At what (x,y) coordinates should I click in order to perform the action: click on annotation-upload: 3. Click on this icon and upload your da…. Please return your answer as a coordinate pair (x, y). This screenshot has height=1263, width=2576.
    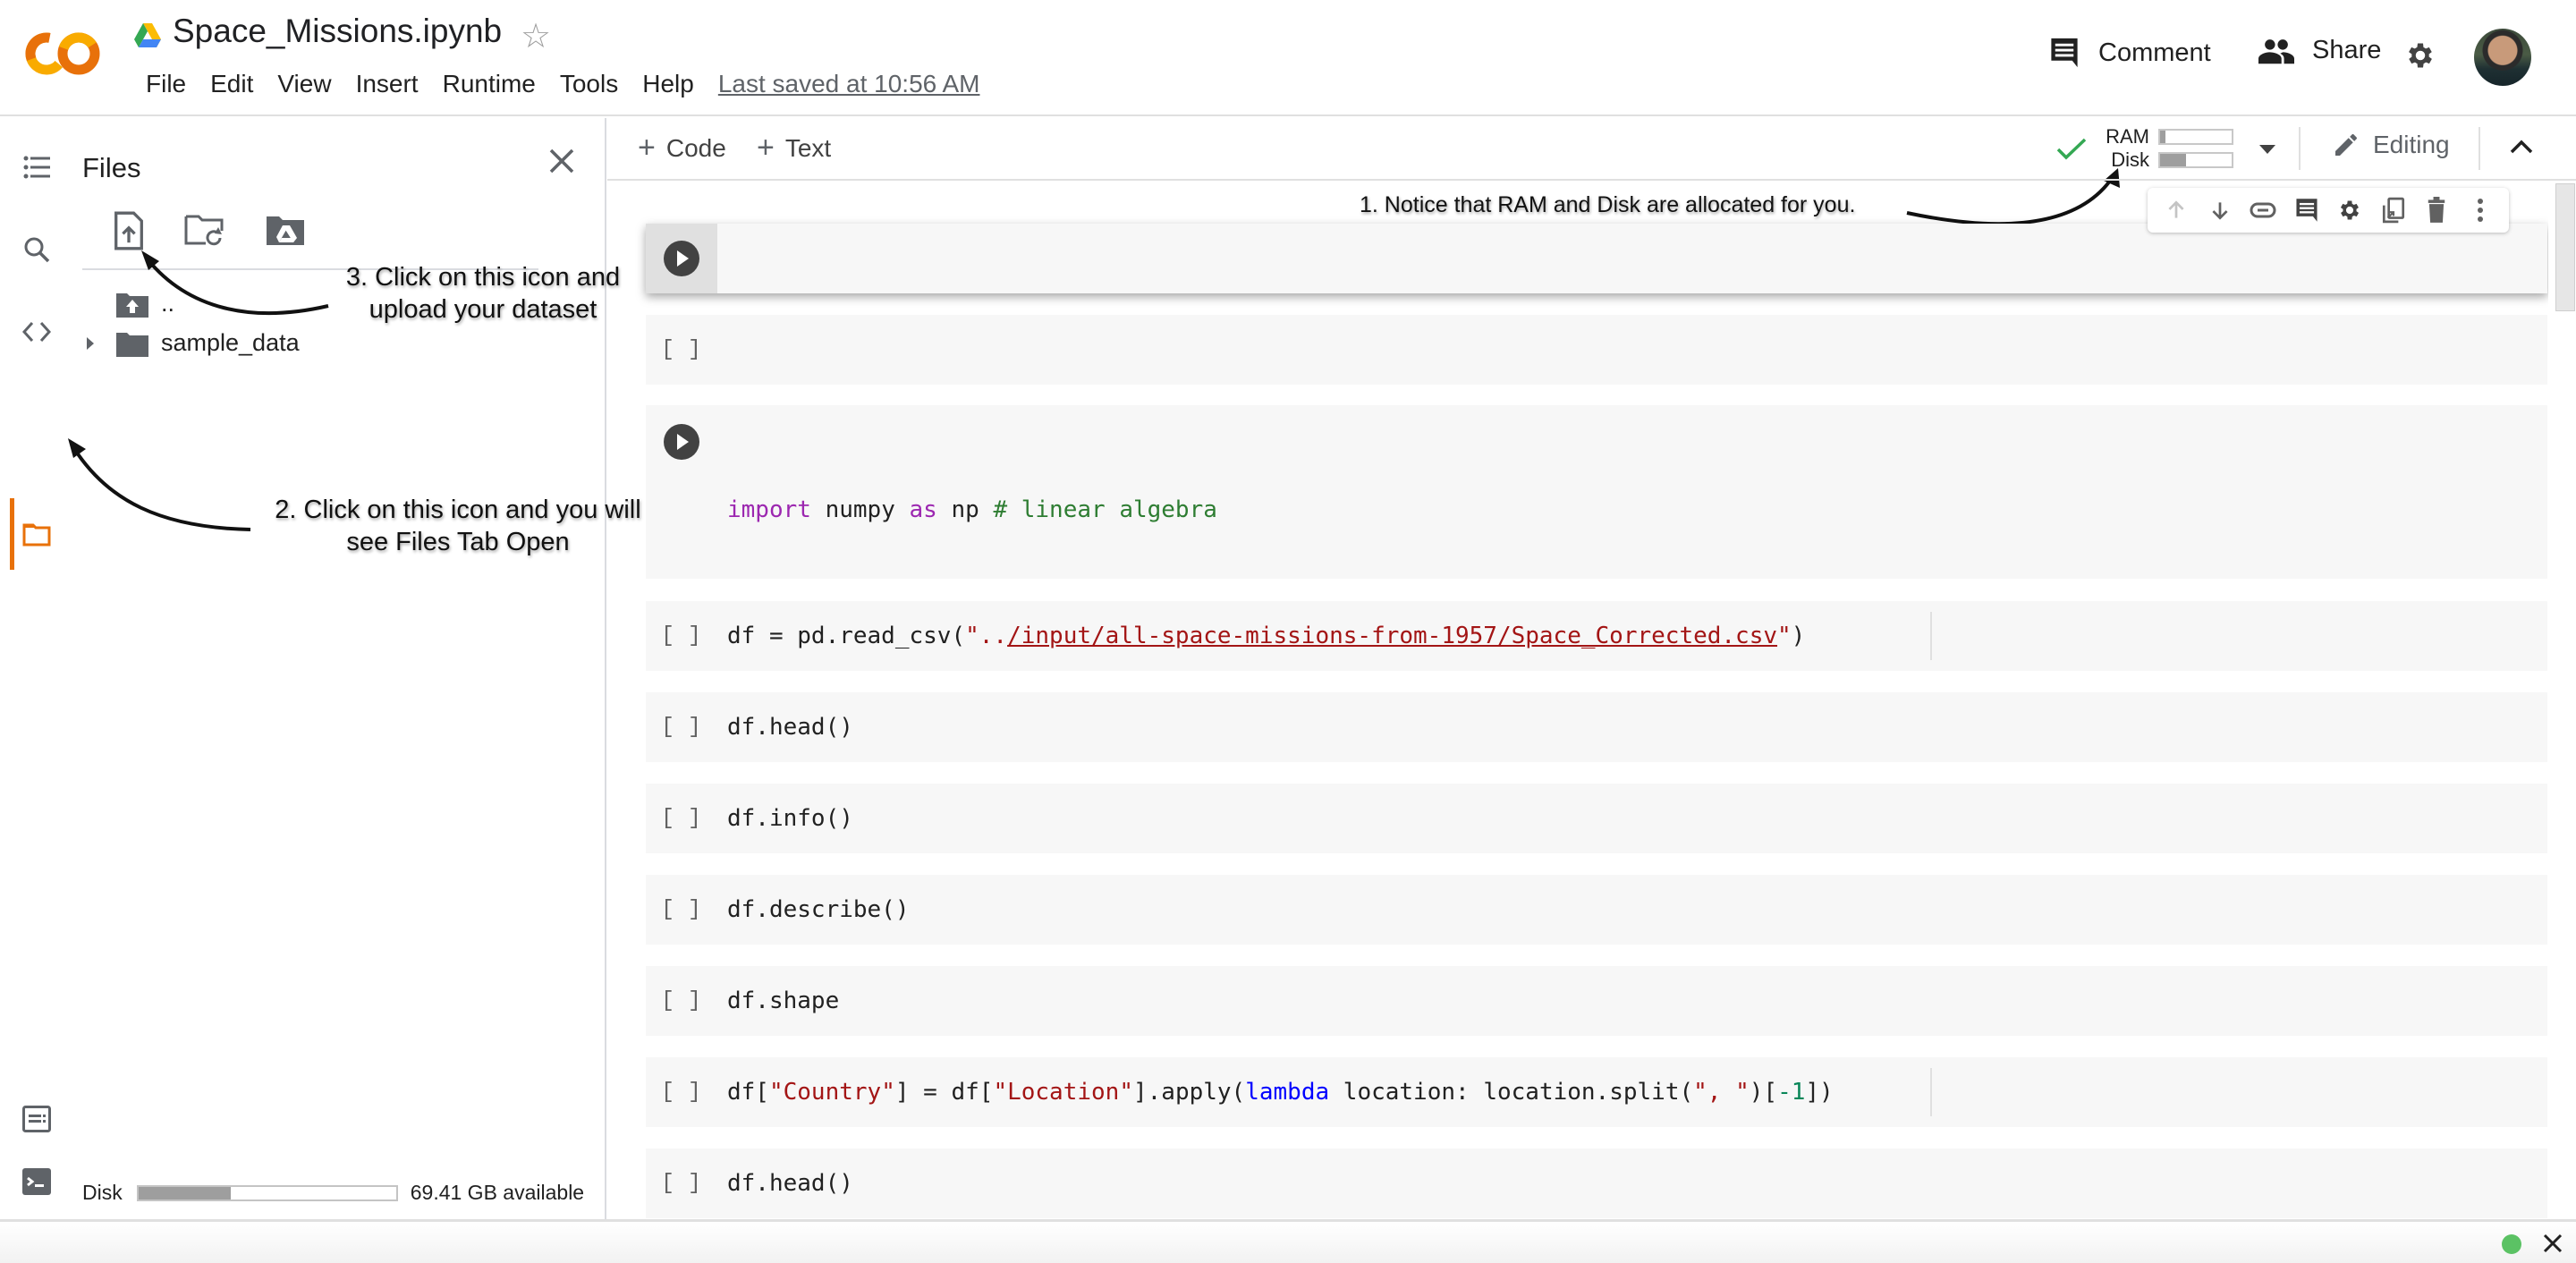
    Looking at the image, I should click on (483, 293).